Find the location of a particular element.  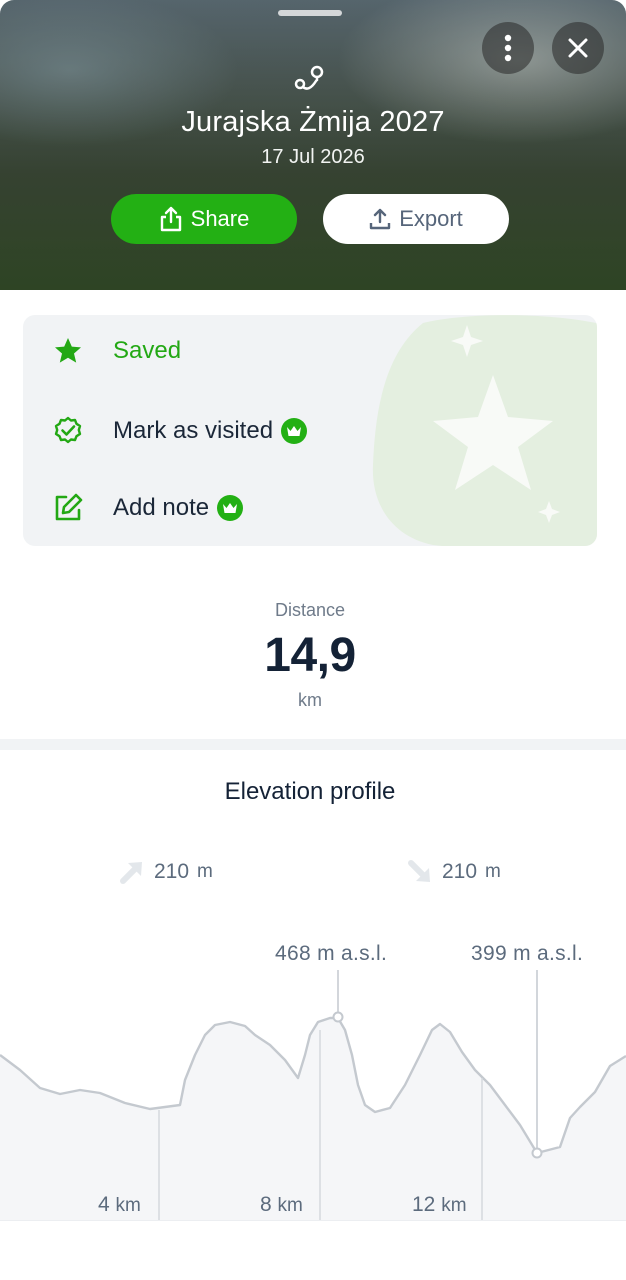

close-button is located at coordinates (578, 48).